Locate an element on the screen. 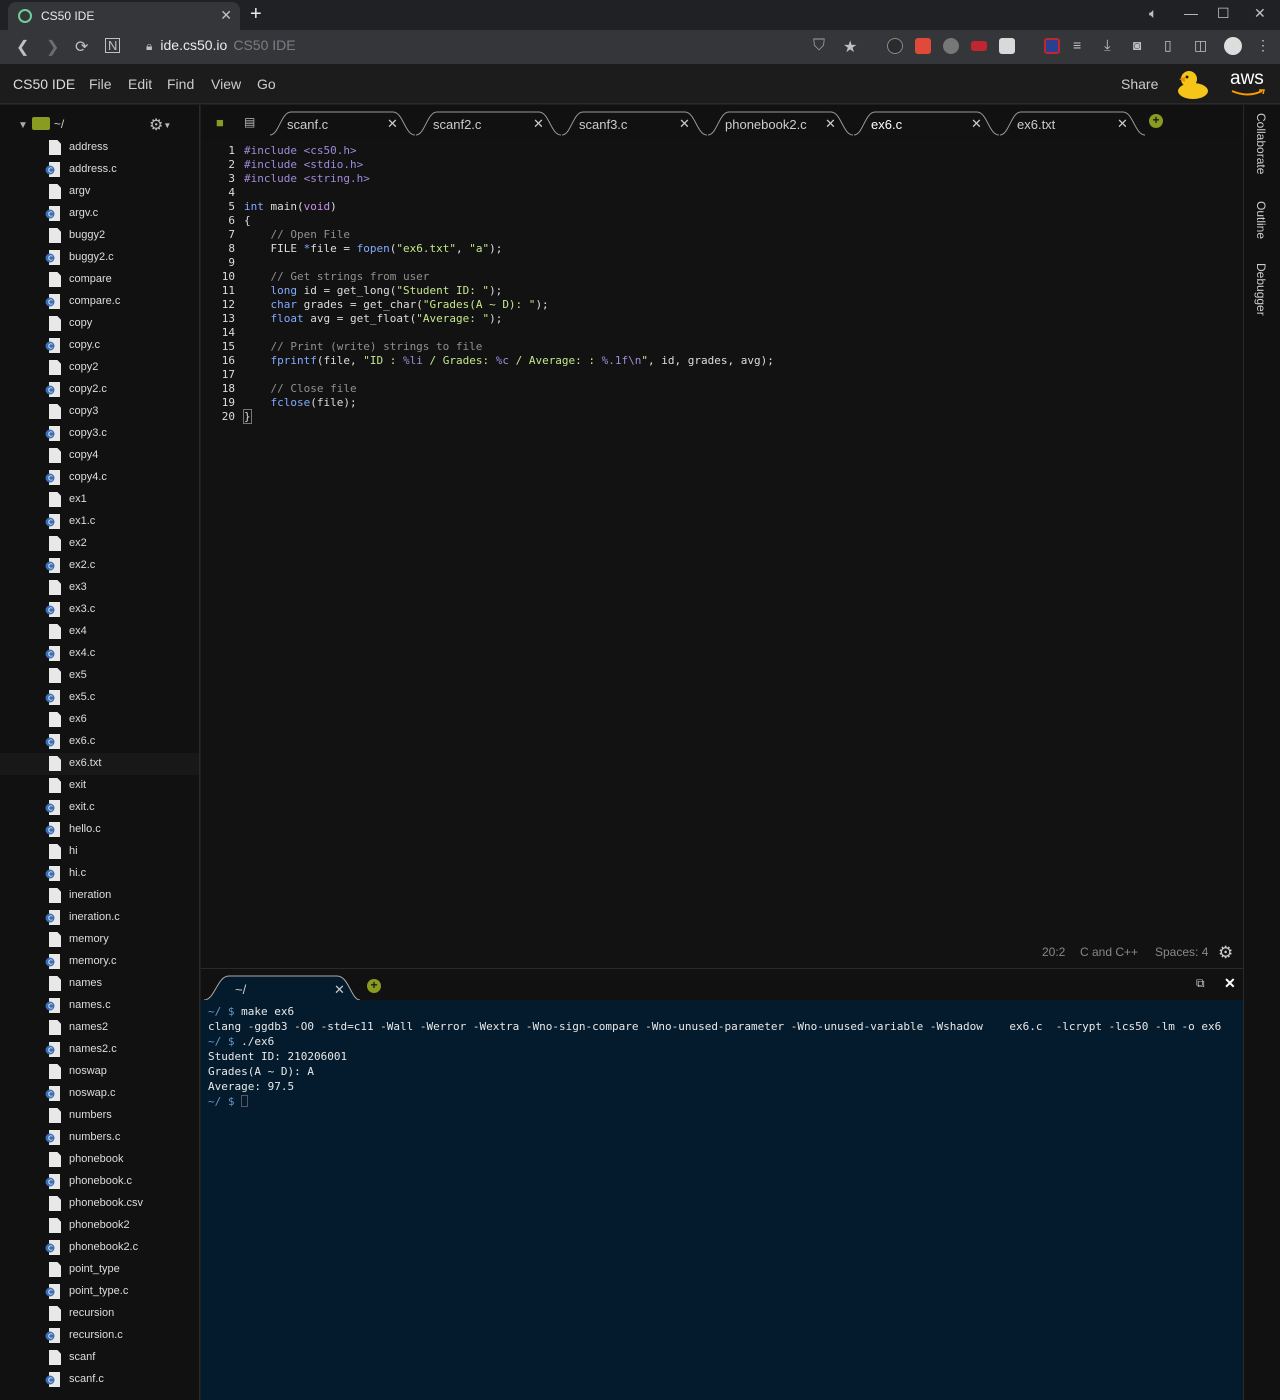 Image resolution: width=1280 pixels, height=1400 pixels. extension-flag-icon is located at coordinates (979, 46).